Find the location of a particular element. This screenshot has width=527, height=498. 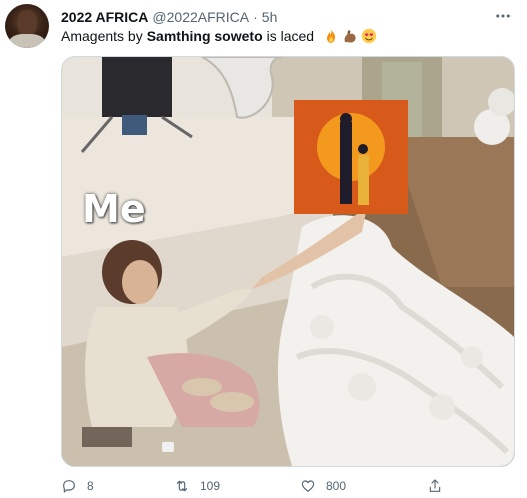

flexed-biceps-emoji-icon is located at coordinates (350, 36).